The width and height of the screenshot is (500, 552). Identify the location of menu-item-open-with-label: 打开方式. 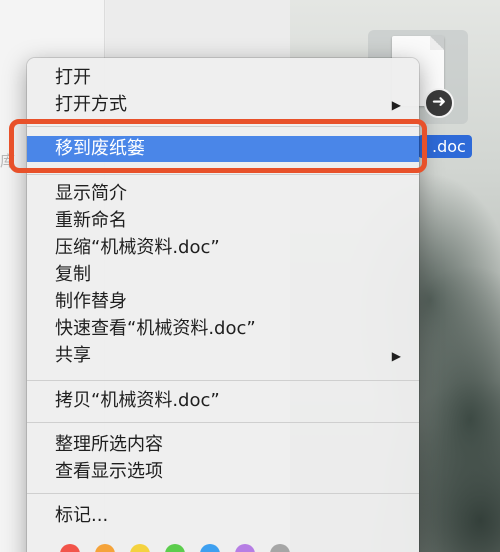
(91, 104).